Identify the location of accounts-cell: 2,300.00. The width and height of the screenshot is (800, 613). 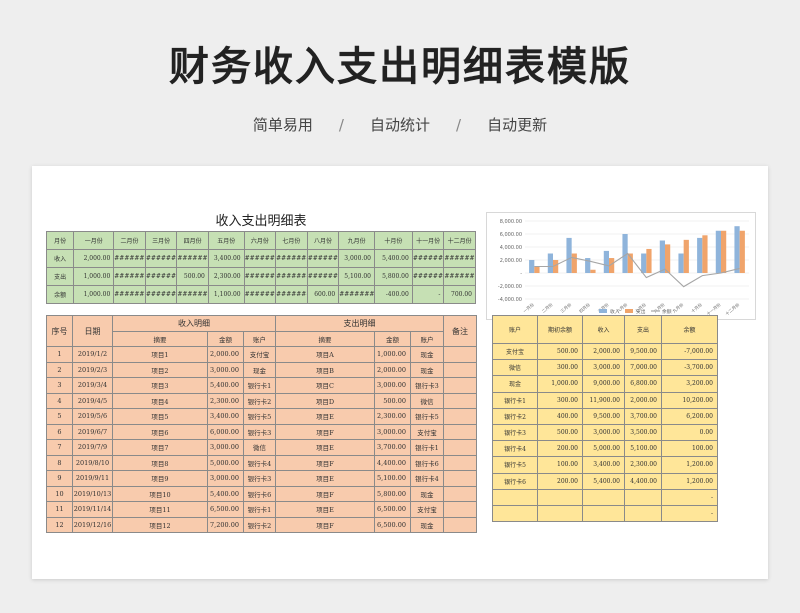
(643, 465).